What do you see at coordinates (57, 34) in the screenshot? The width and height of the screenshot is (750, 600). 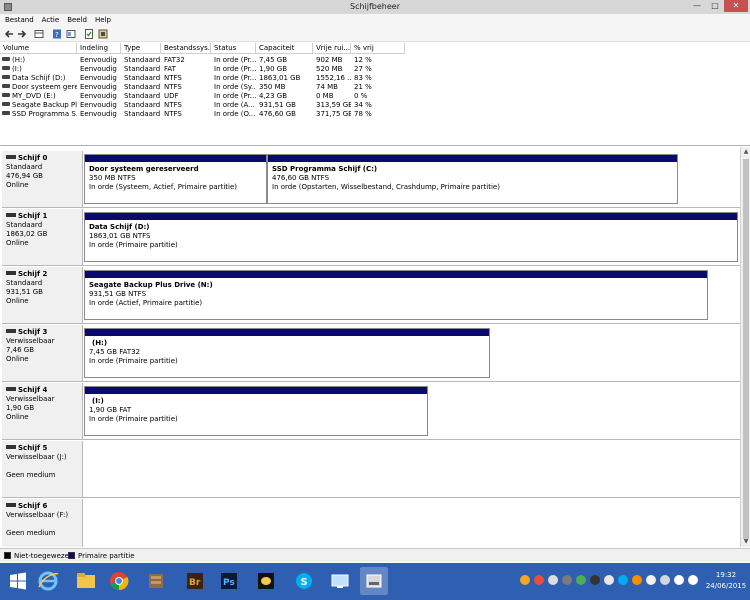 I see `help-icon: ?` at bounding box center [57, 34].